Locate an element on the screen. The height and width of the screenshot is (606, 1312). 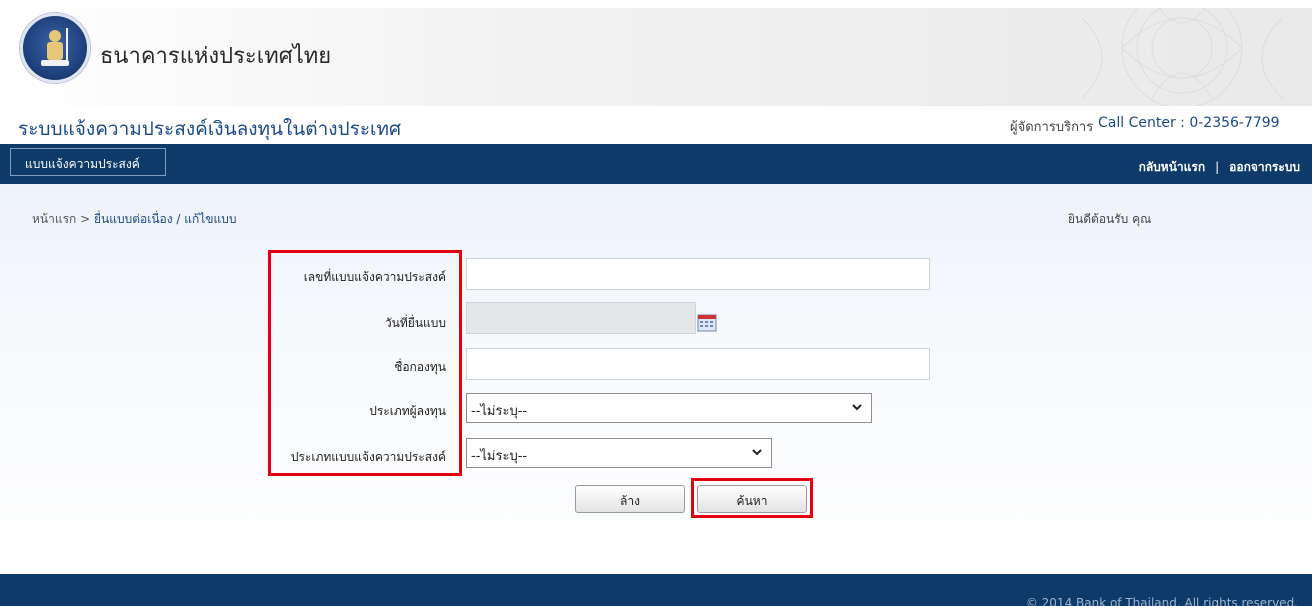
service-manager-label: ผู้จัดการบริการ is located at coordinates (1052, 127).